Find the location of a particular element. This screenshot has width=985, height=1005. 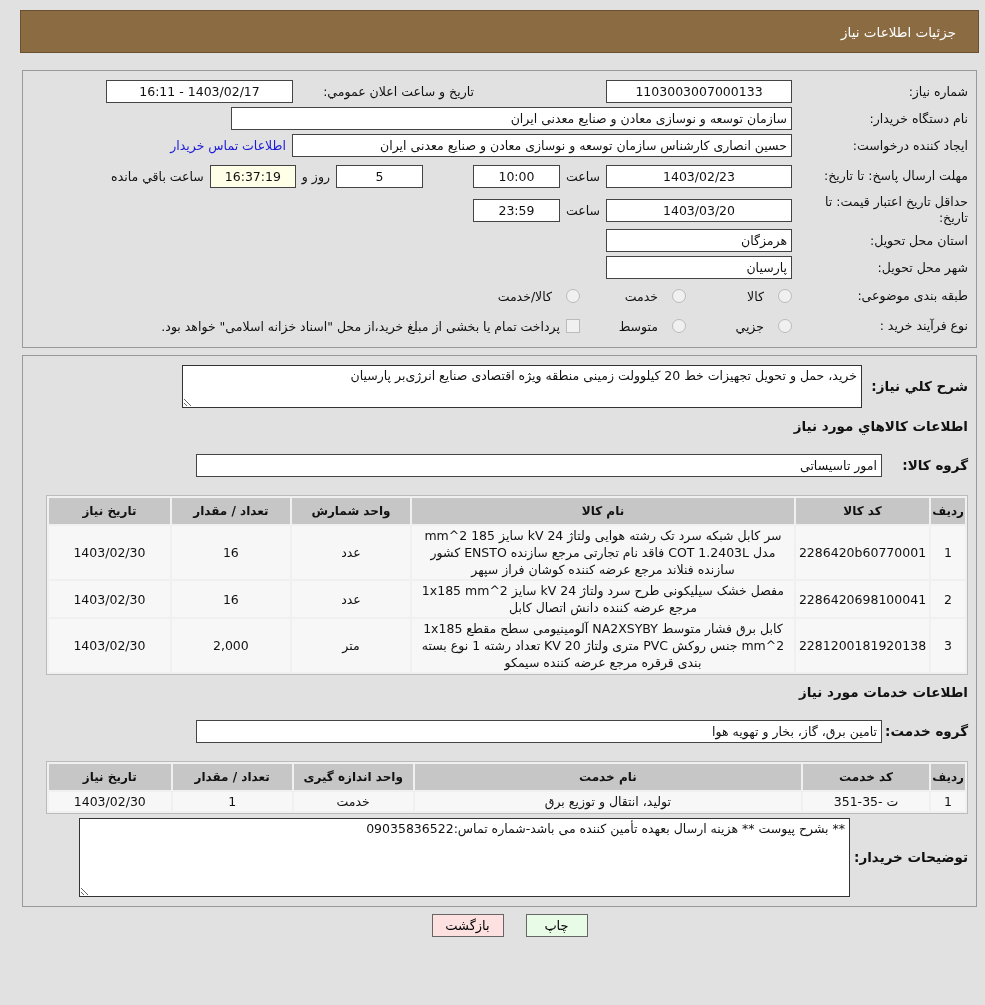

column-header: واحد شمارش is located at coordinates (351, 511).